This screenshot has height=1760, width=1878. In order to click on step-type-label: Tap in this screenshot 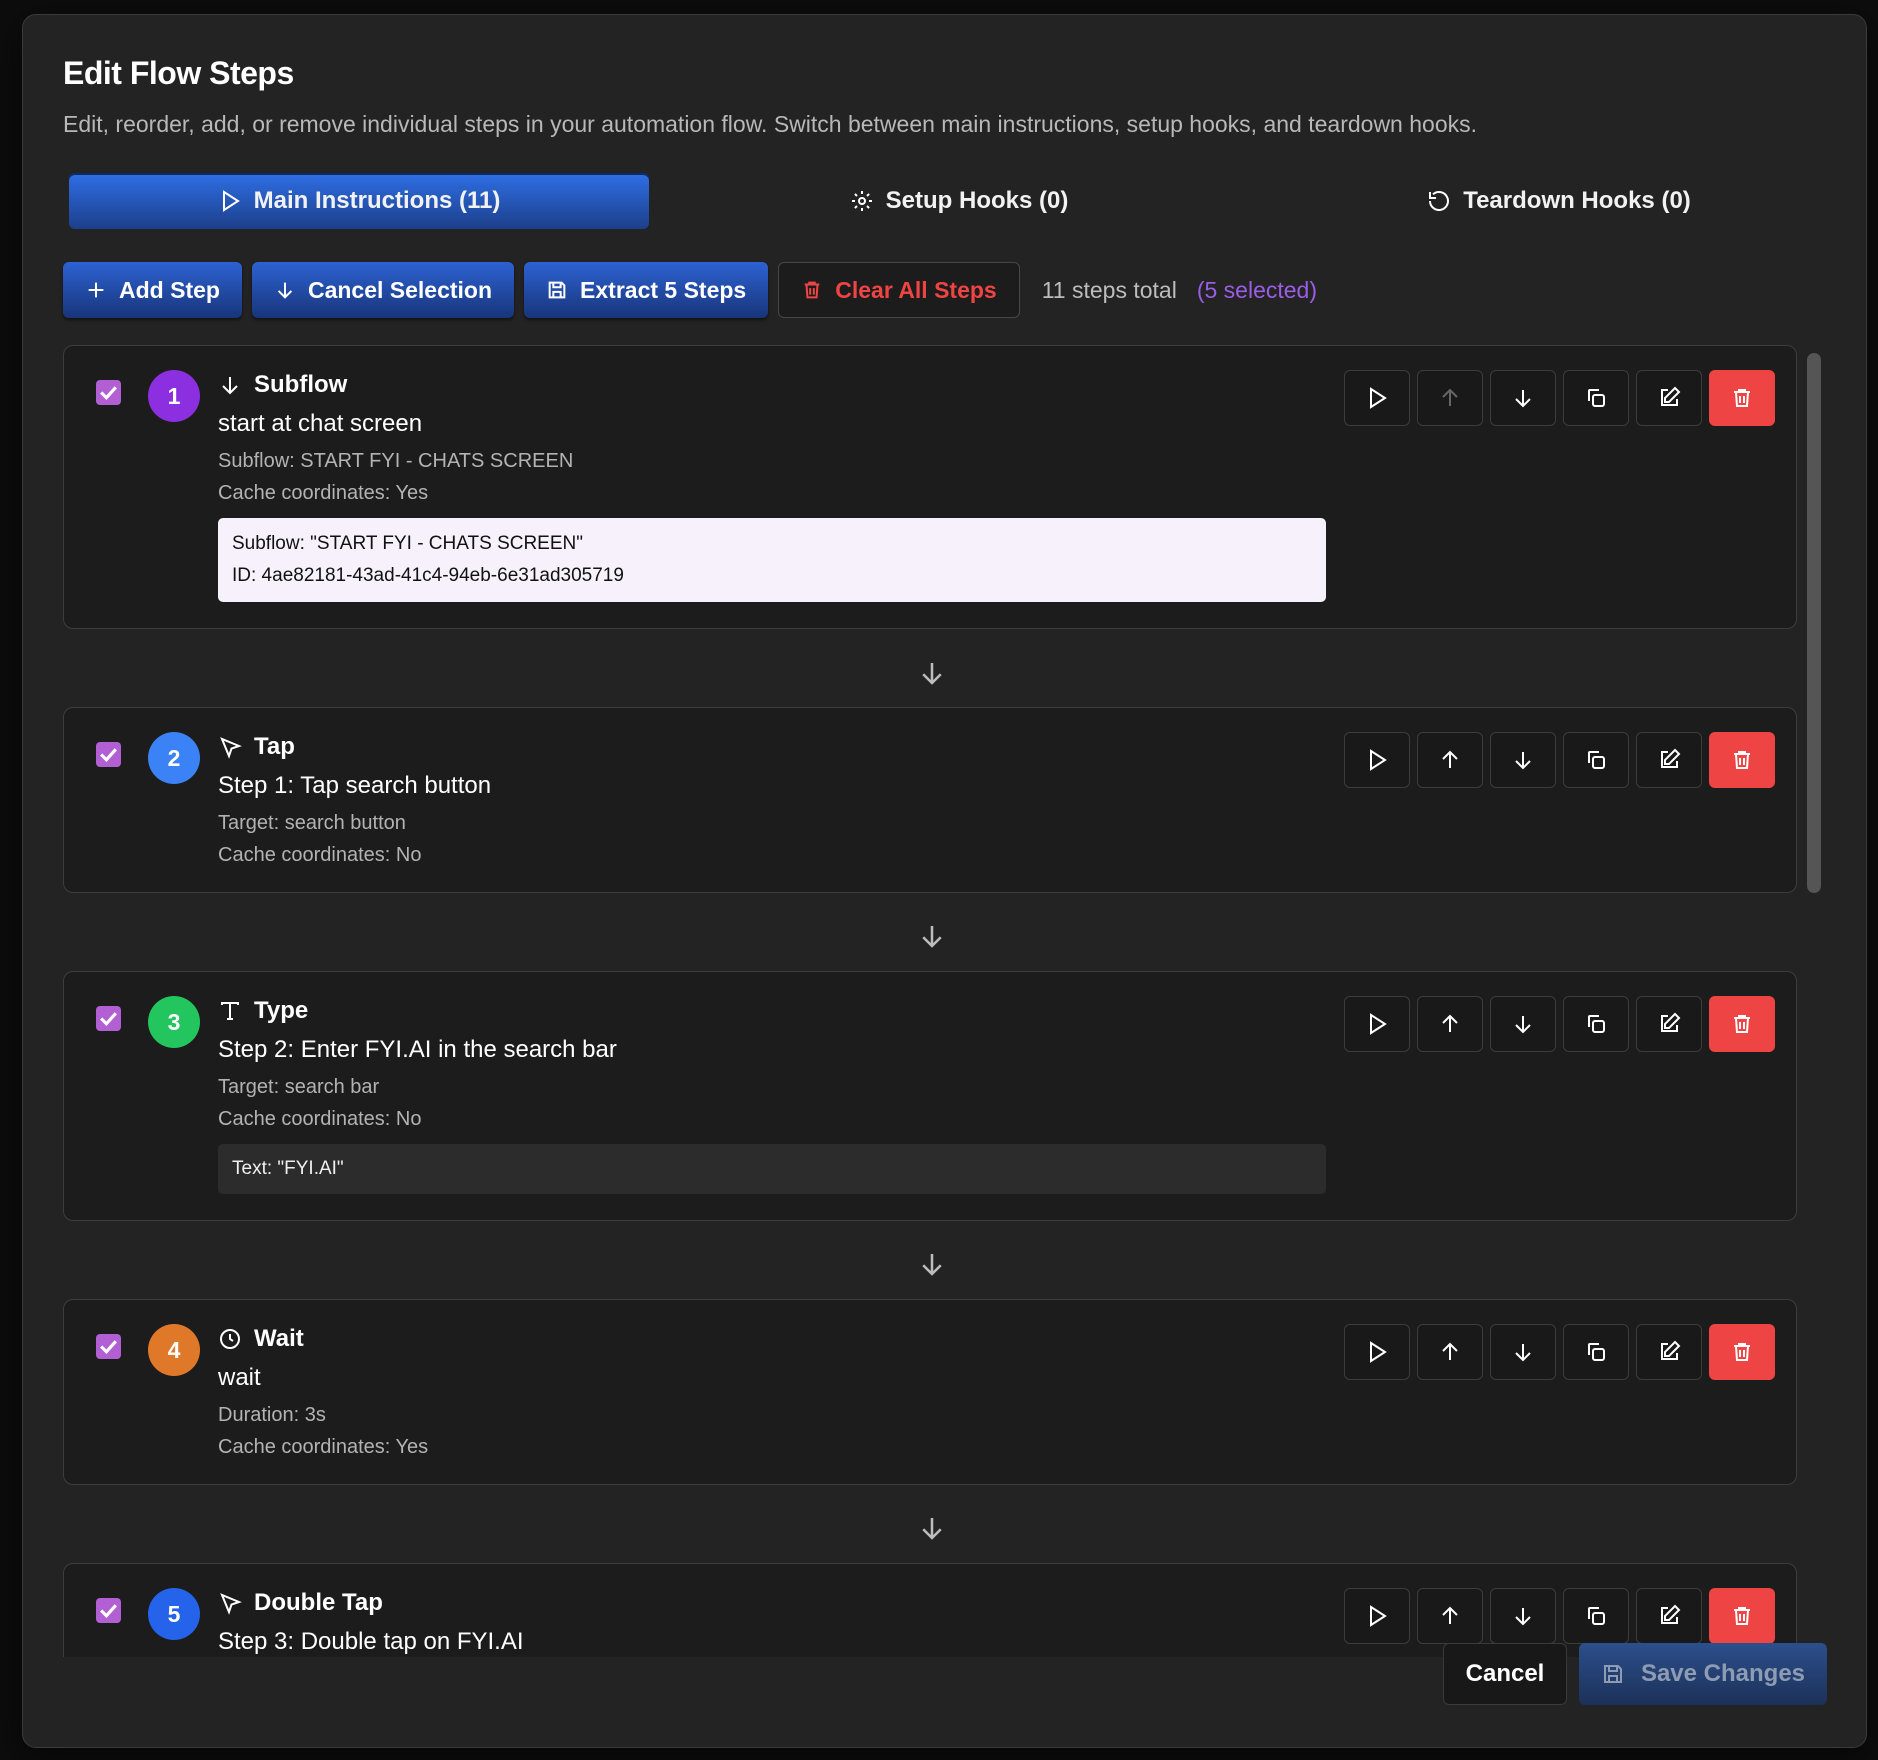, I will do `click(274, 746)`.